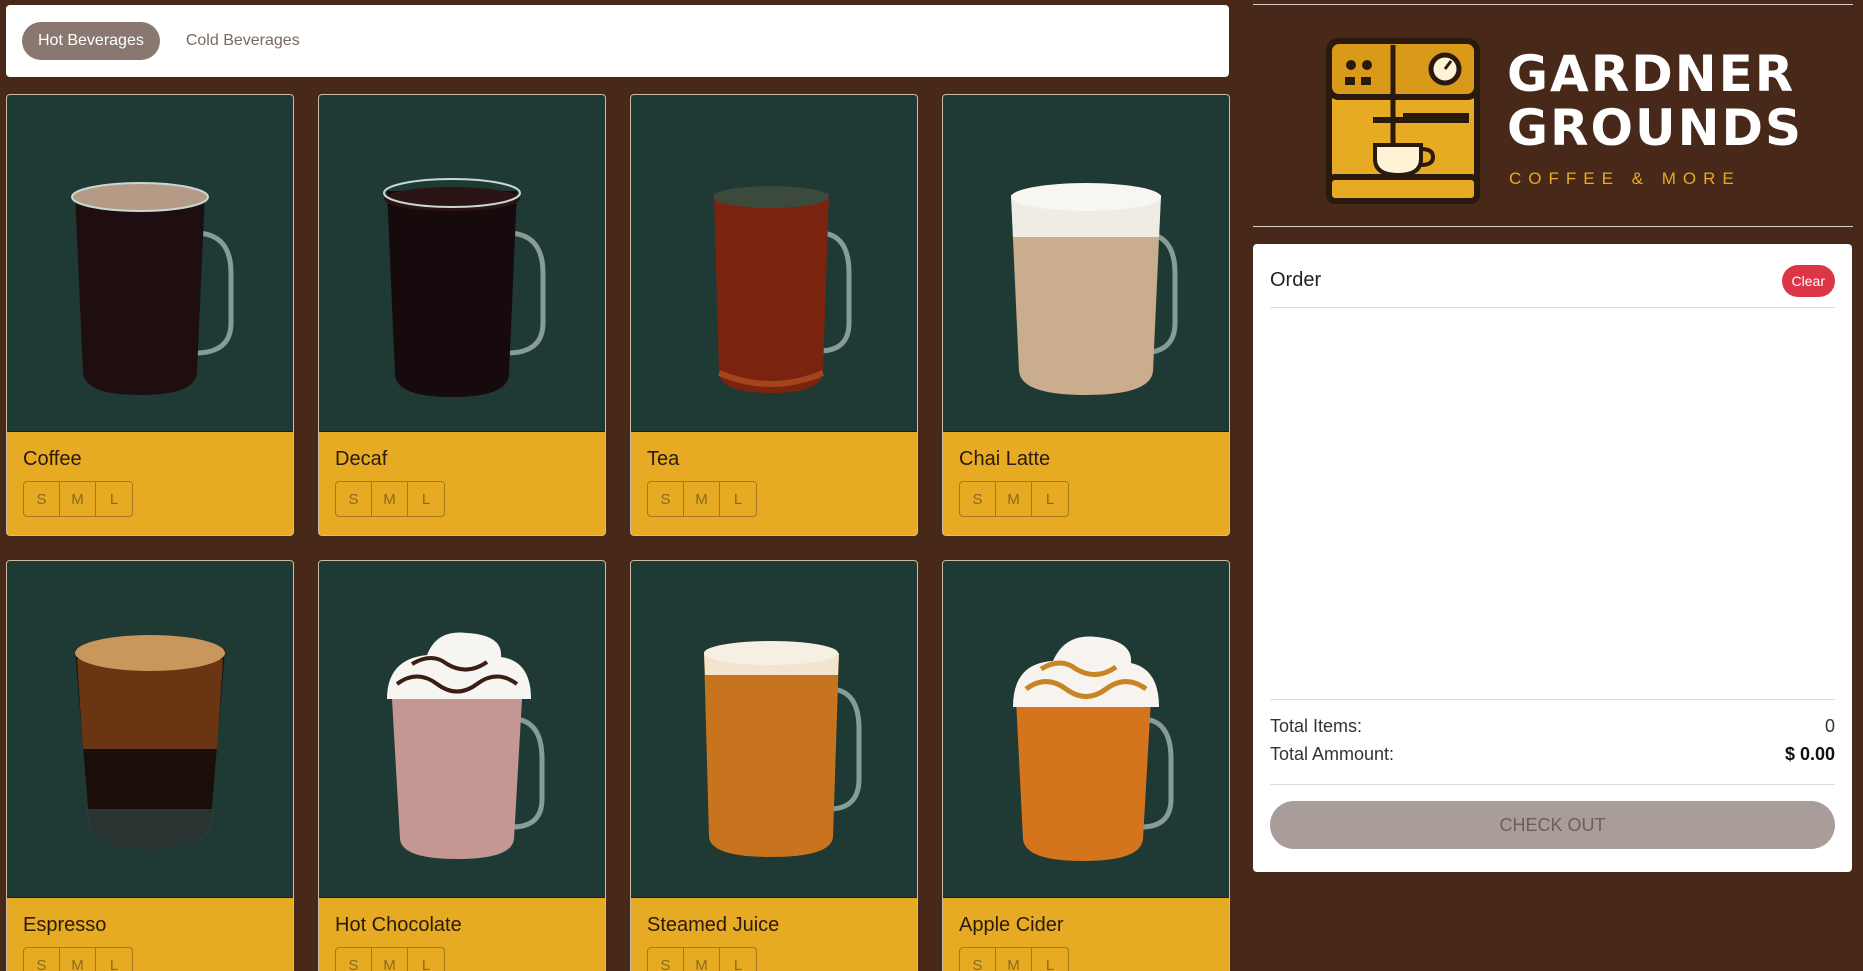 This screenshot has width=1863, height=971. I want to click on product-image-coffee, so click(150, 263).